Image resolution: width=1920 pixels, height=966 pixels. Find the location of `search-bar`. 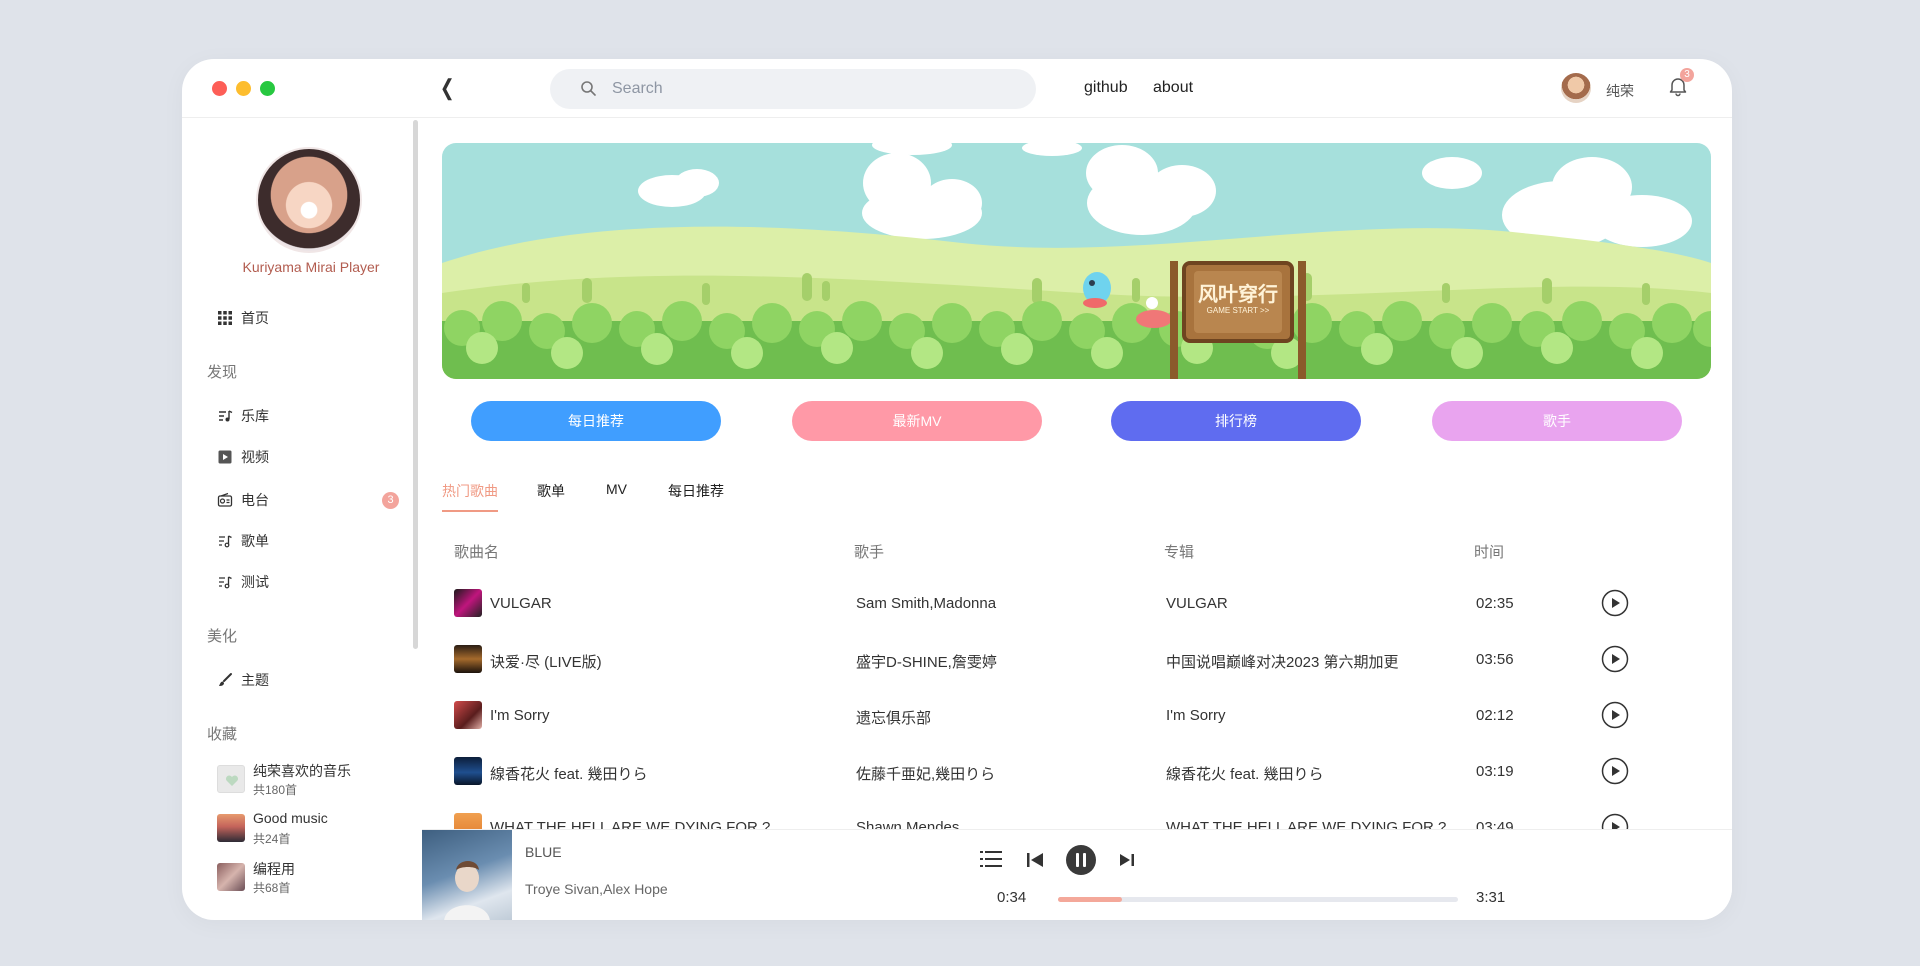

search-bar is located at coordinates (793, 89).